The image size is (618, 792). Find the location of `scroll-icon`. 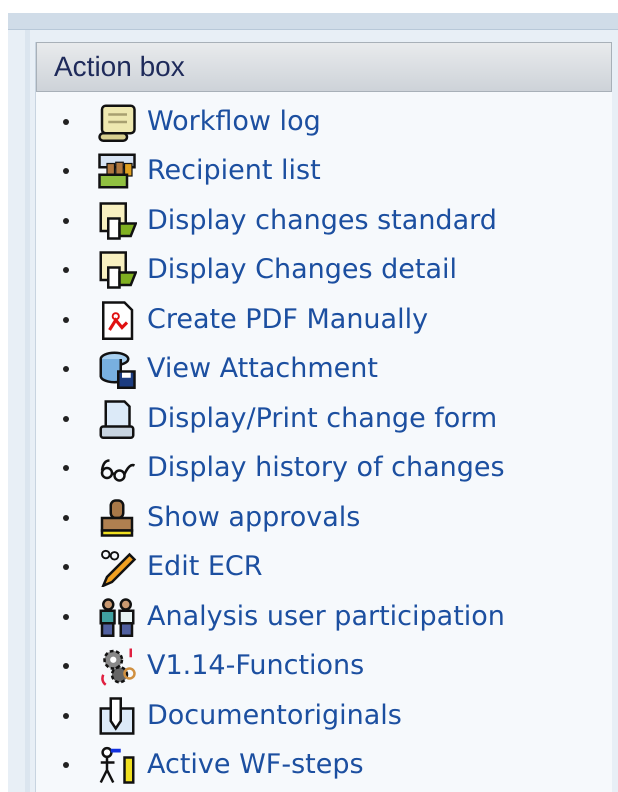

scroll-icon is located at coordinates (117, 122).